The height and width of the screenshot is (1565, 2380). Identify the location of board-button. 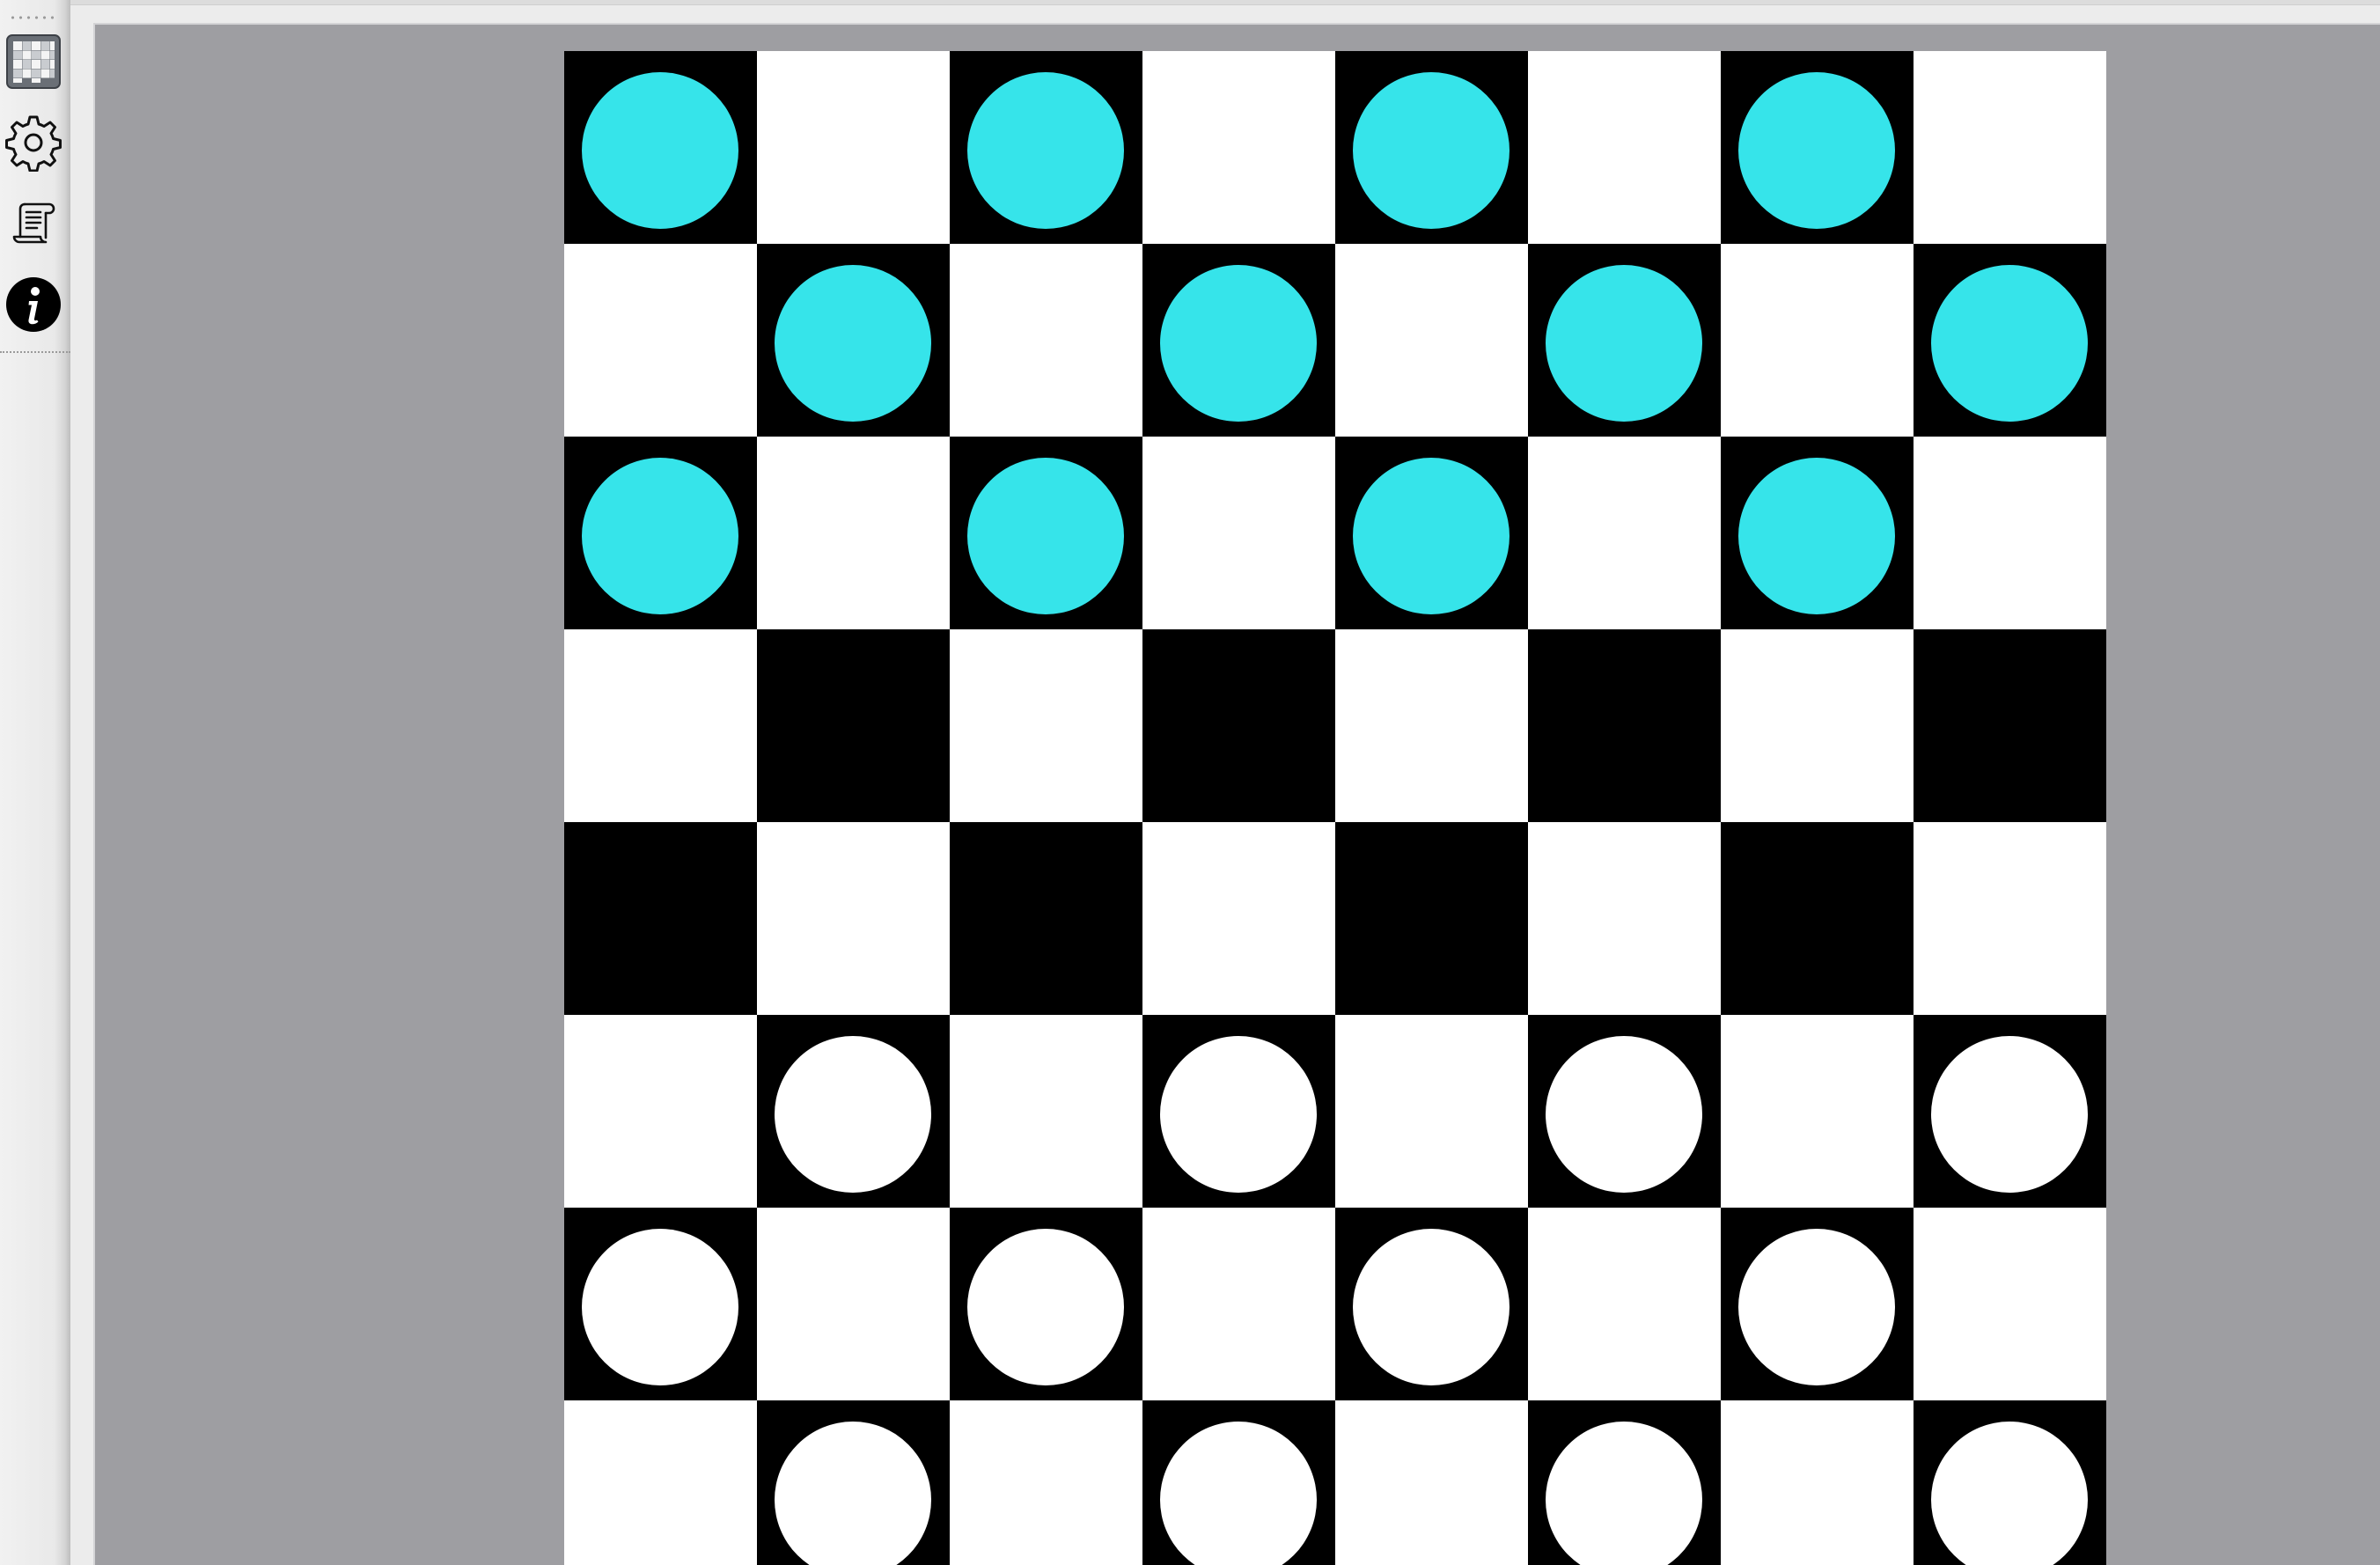
(33, 61).